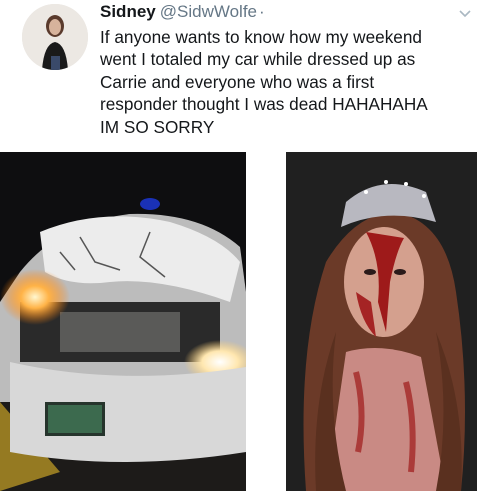  I want to click on display-name: Sidney, so click(128, 11).